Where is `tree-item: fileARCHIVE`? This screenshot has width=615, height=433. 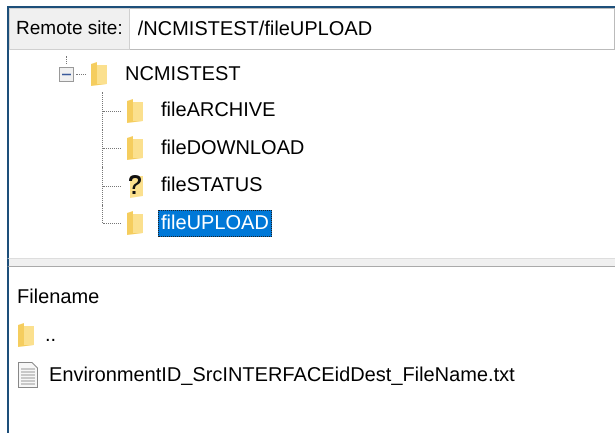 tree-item: fileARCHIVE is located at coordinates (218, 110).